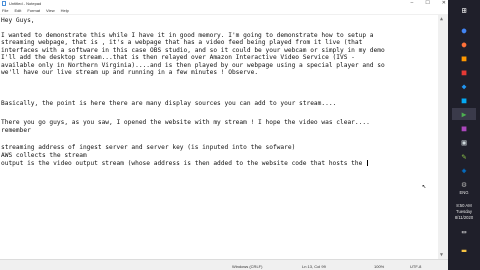  Describe the element at coordinates (464, 206) in the screenshot. I see `clock-time: 8:50 AM` at that location.